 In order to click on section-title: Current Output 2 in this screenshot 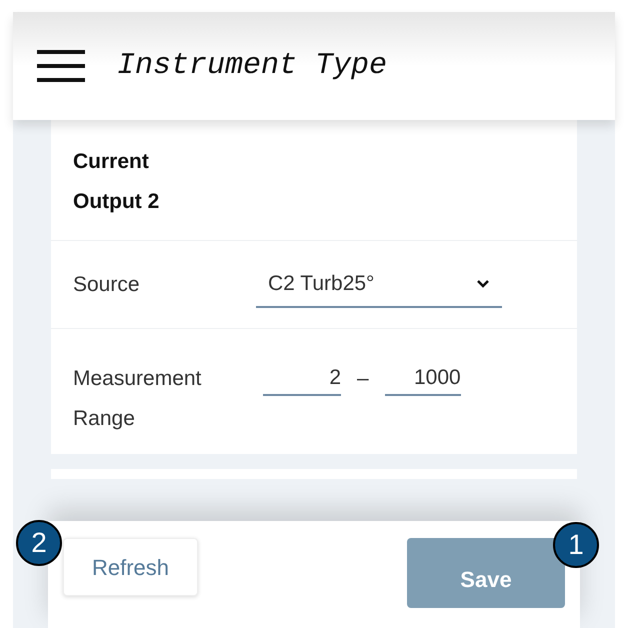, I will do `click(116, 182)`.